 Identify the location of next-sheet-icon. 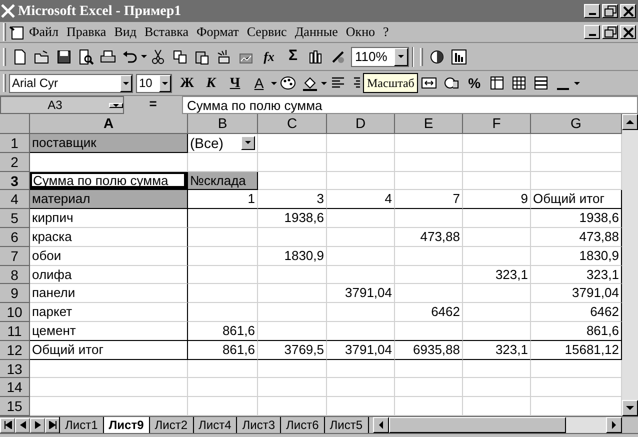
(38, 425).